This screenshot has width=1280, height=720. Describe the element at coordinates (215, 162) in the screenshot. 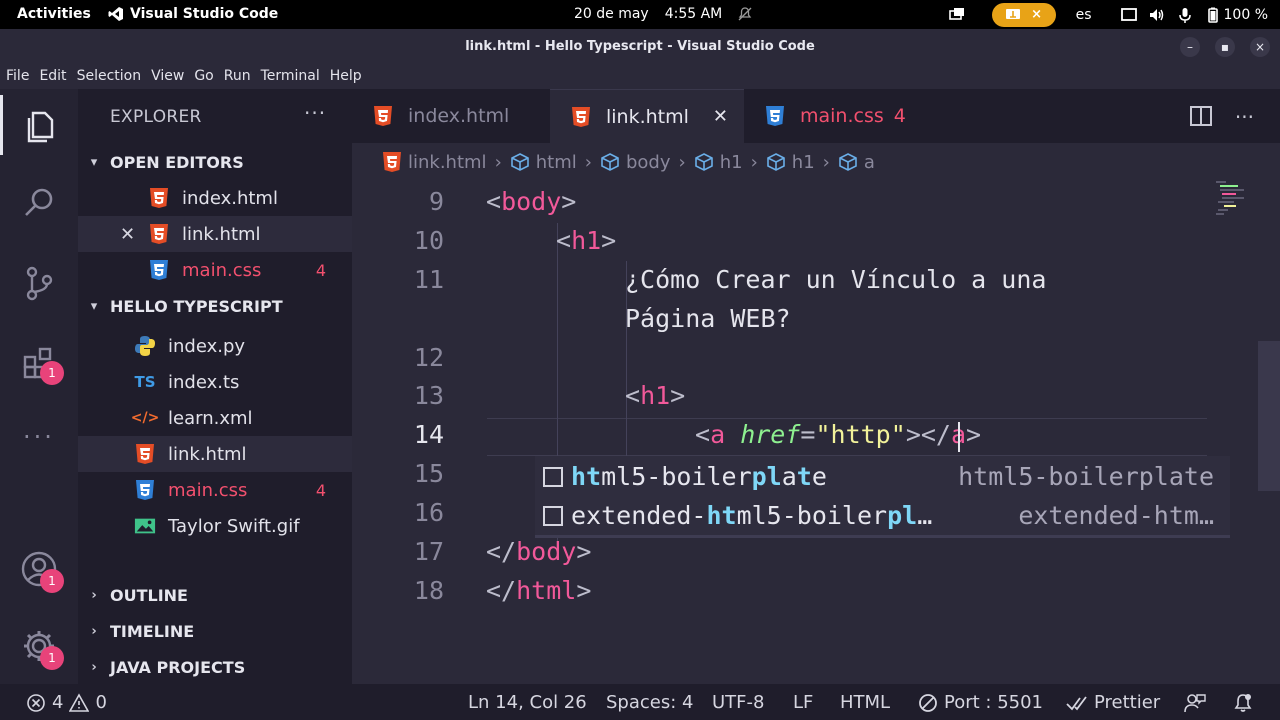

I see `open-editors-section: ▾ OPEN EDITORS` at that location.